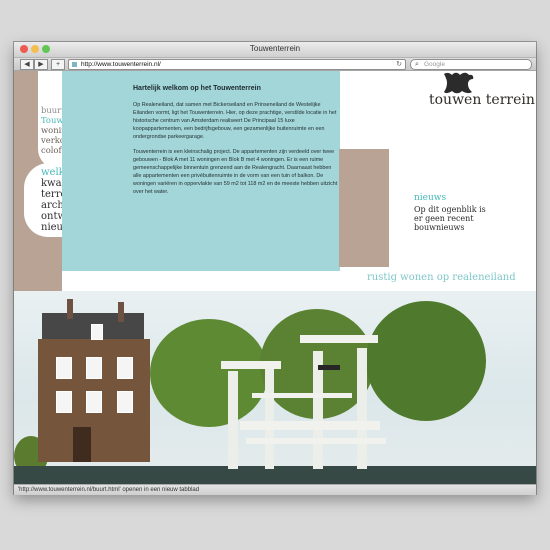 The image size is (550, 550). I want to click on window-title: Touwenterrein, so click(275, 48).